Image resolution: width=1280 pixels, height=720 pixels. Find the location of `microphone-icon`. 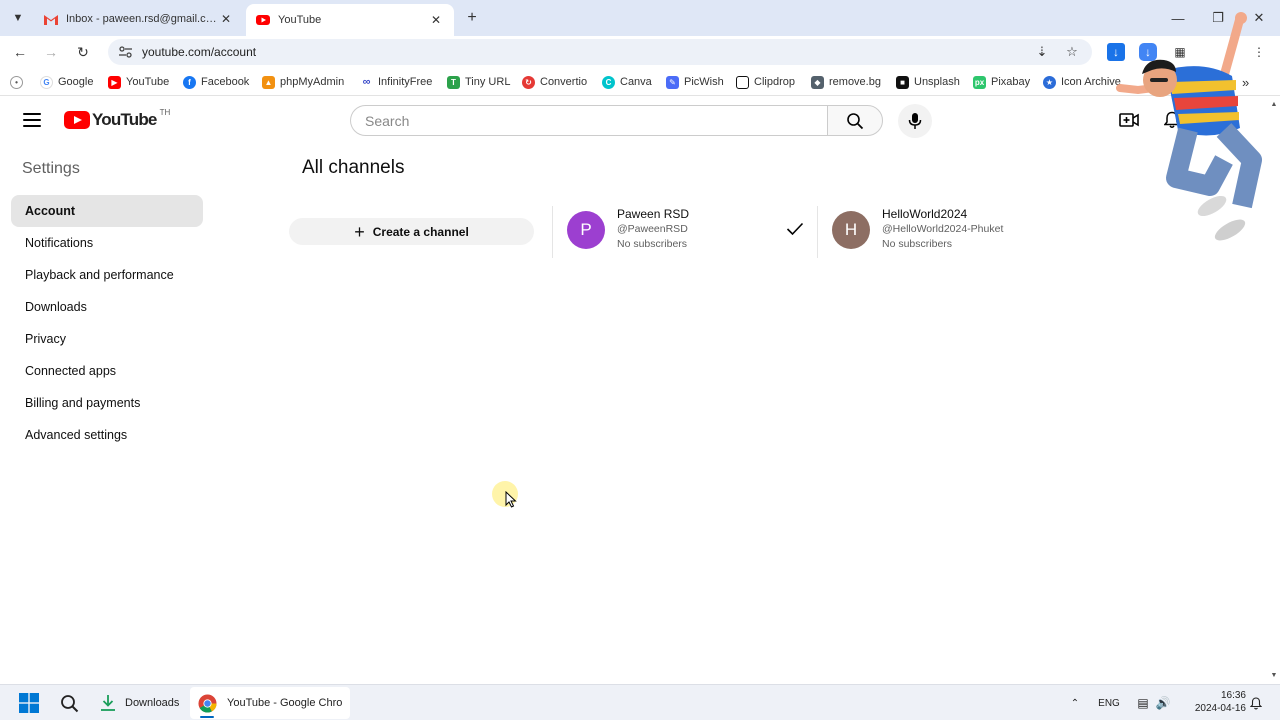

microphone-icon is located at coordinates (915, 121).